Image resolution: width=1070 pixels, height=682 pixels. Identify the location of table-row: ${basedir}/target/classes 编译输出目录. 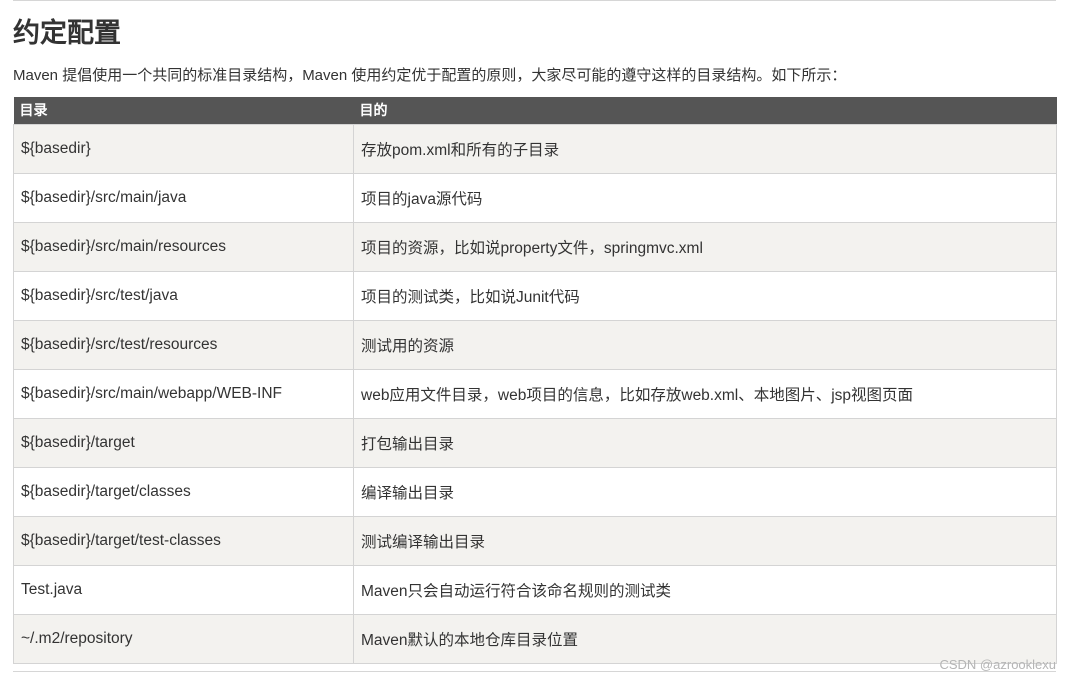
(535, 492).